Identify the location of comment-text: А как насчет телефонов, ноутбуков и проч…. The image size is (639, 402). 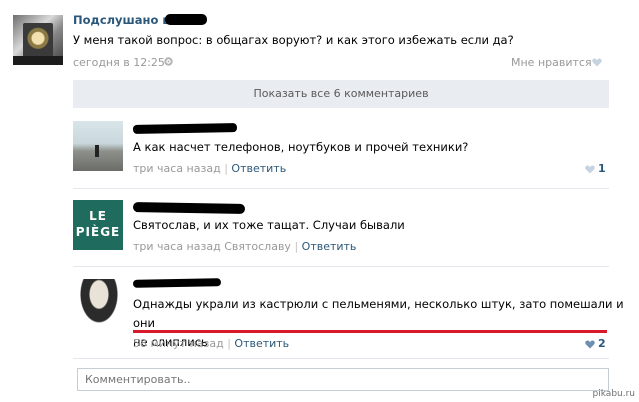
(301, 147).